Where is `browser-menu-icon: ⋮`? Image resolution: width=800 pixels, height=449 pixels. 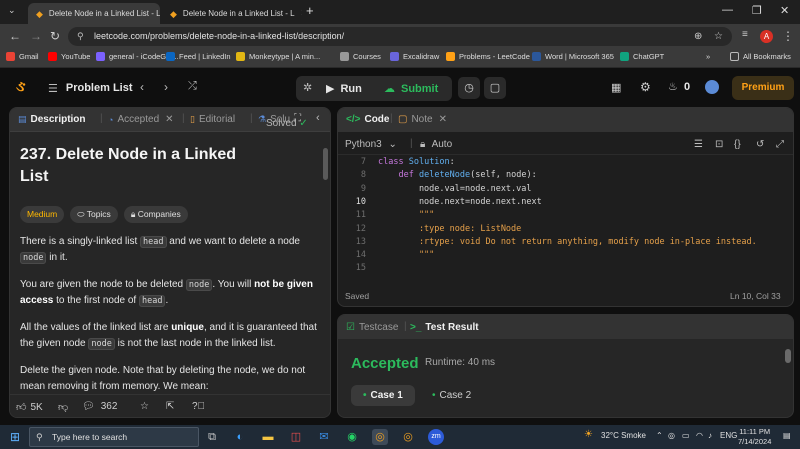
browser-menu-icon: ⋮ is located at coordinates (788, 36).